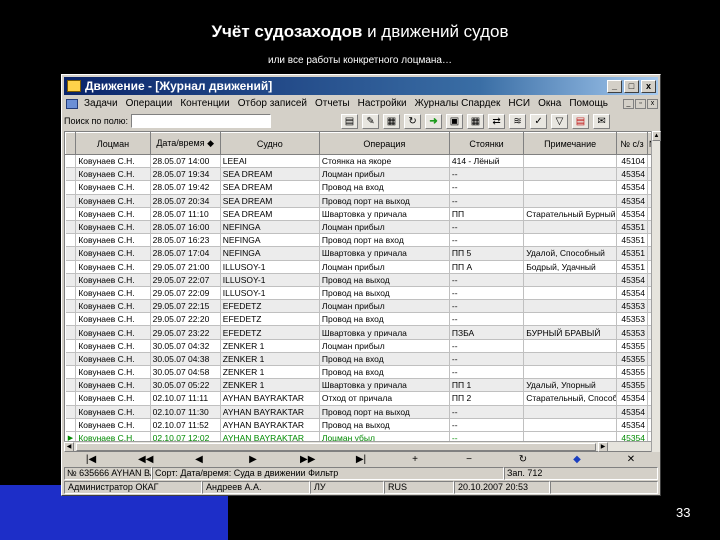  What do you see at coordinates (270, 332) in the screenshot?
I see `table-cell: EFEDETZ` at bounding box center [270, 332].